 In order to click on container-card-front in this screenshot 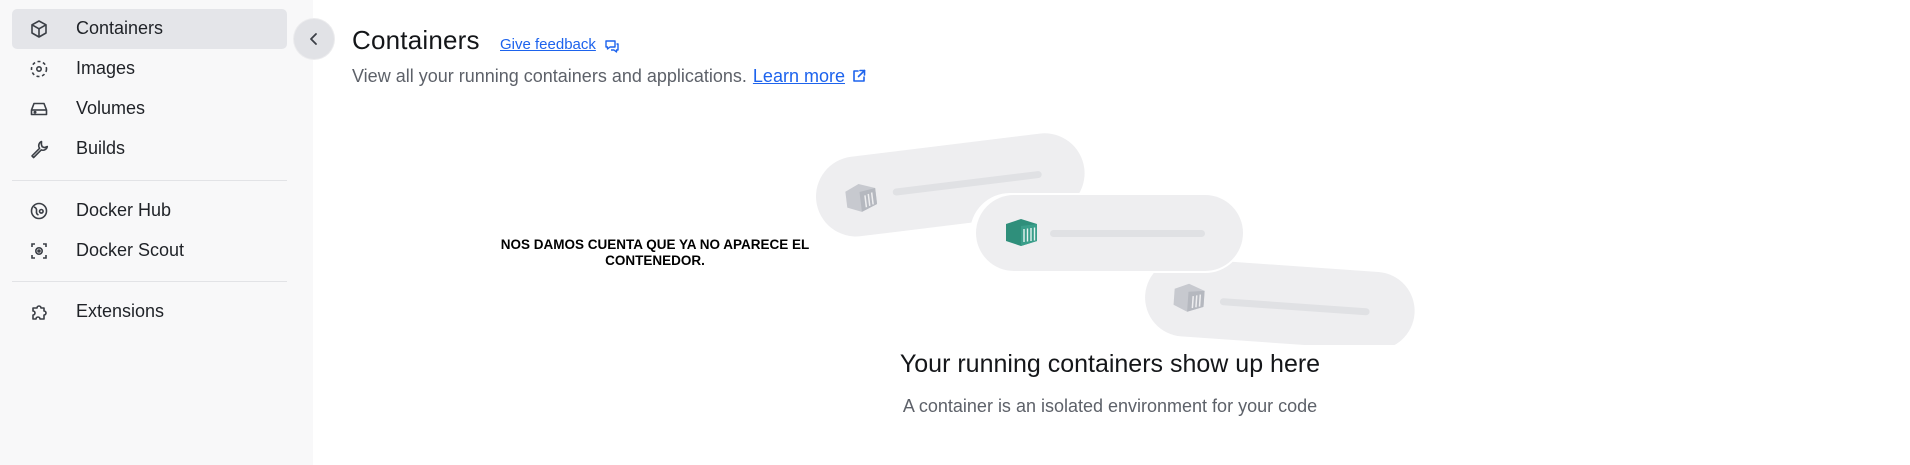, I will do `click(1107, 233)`.